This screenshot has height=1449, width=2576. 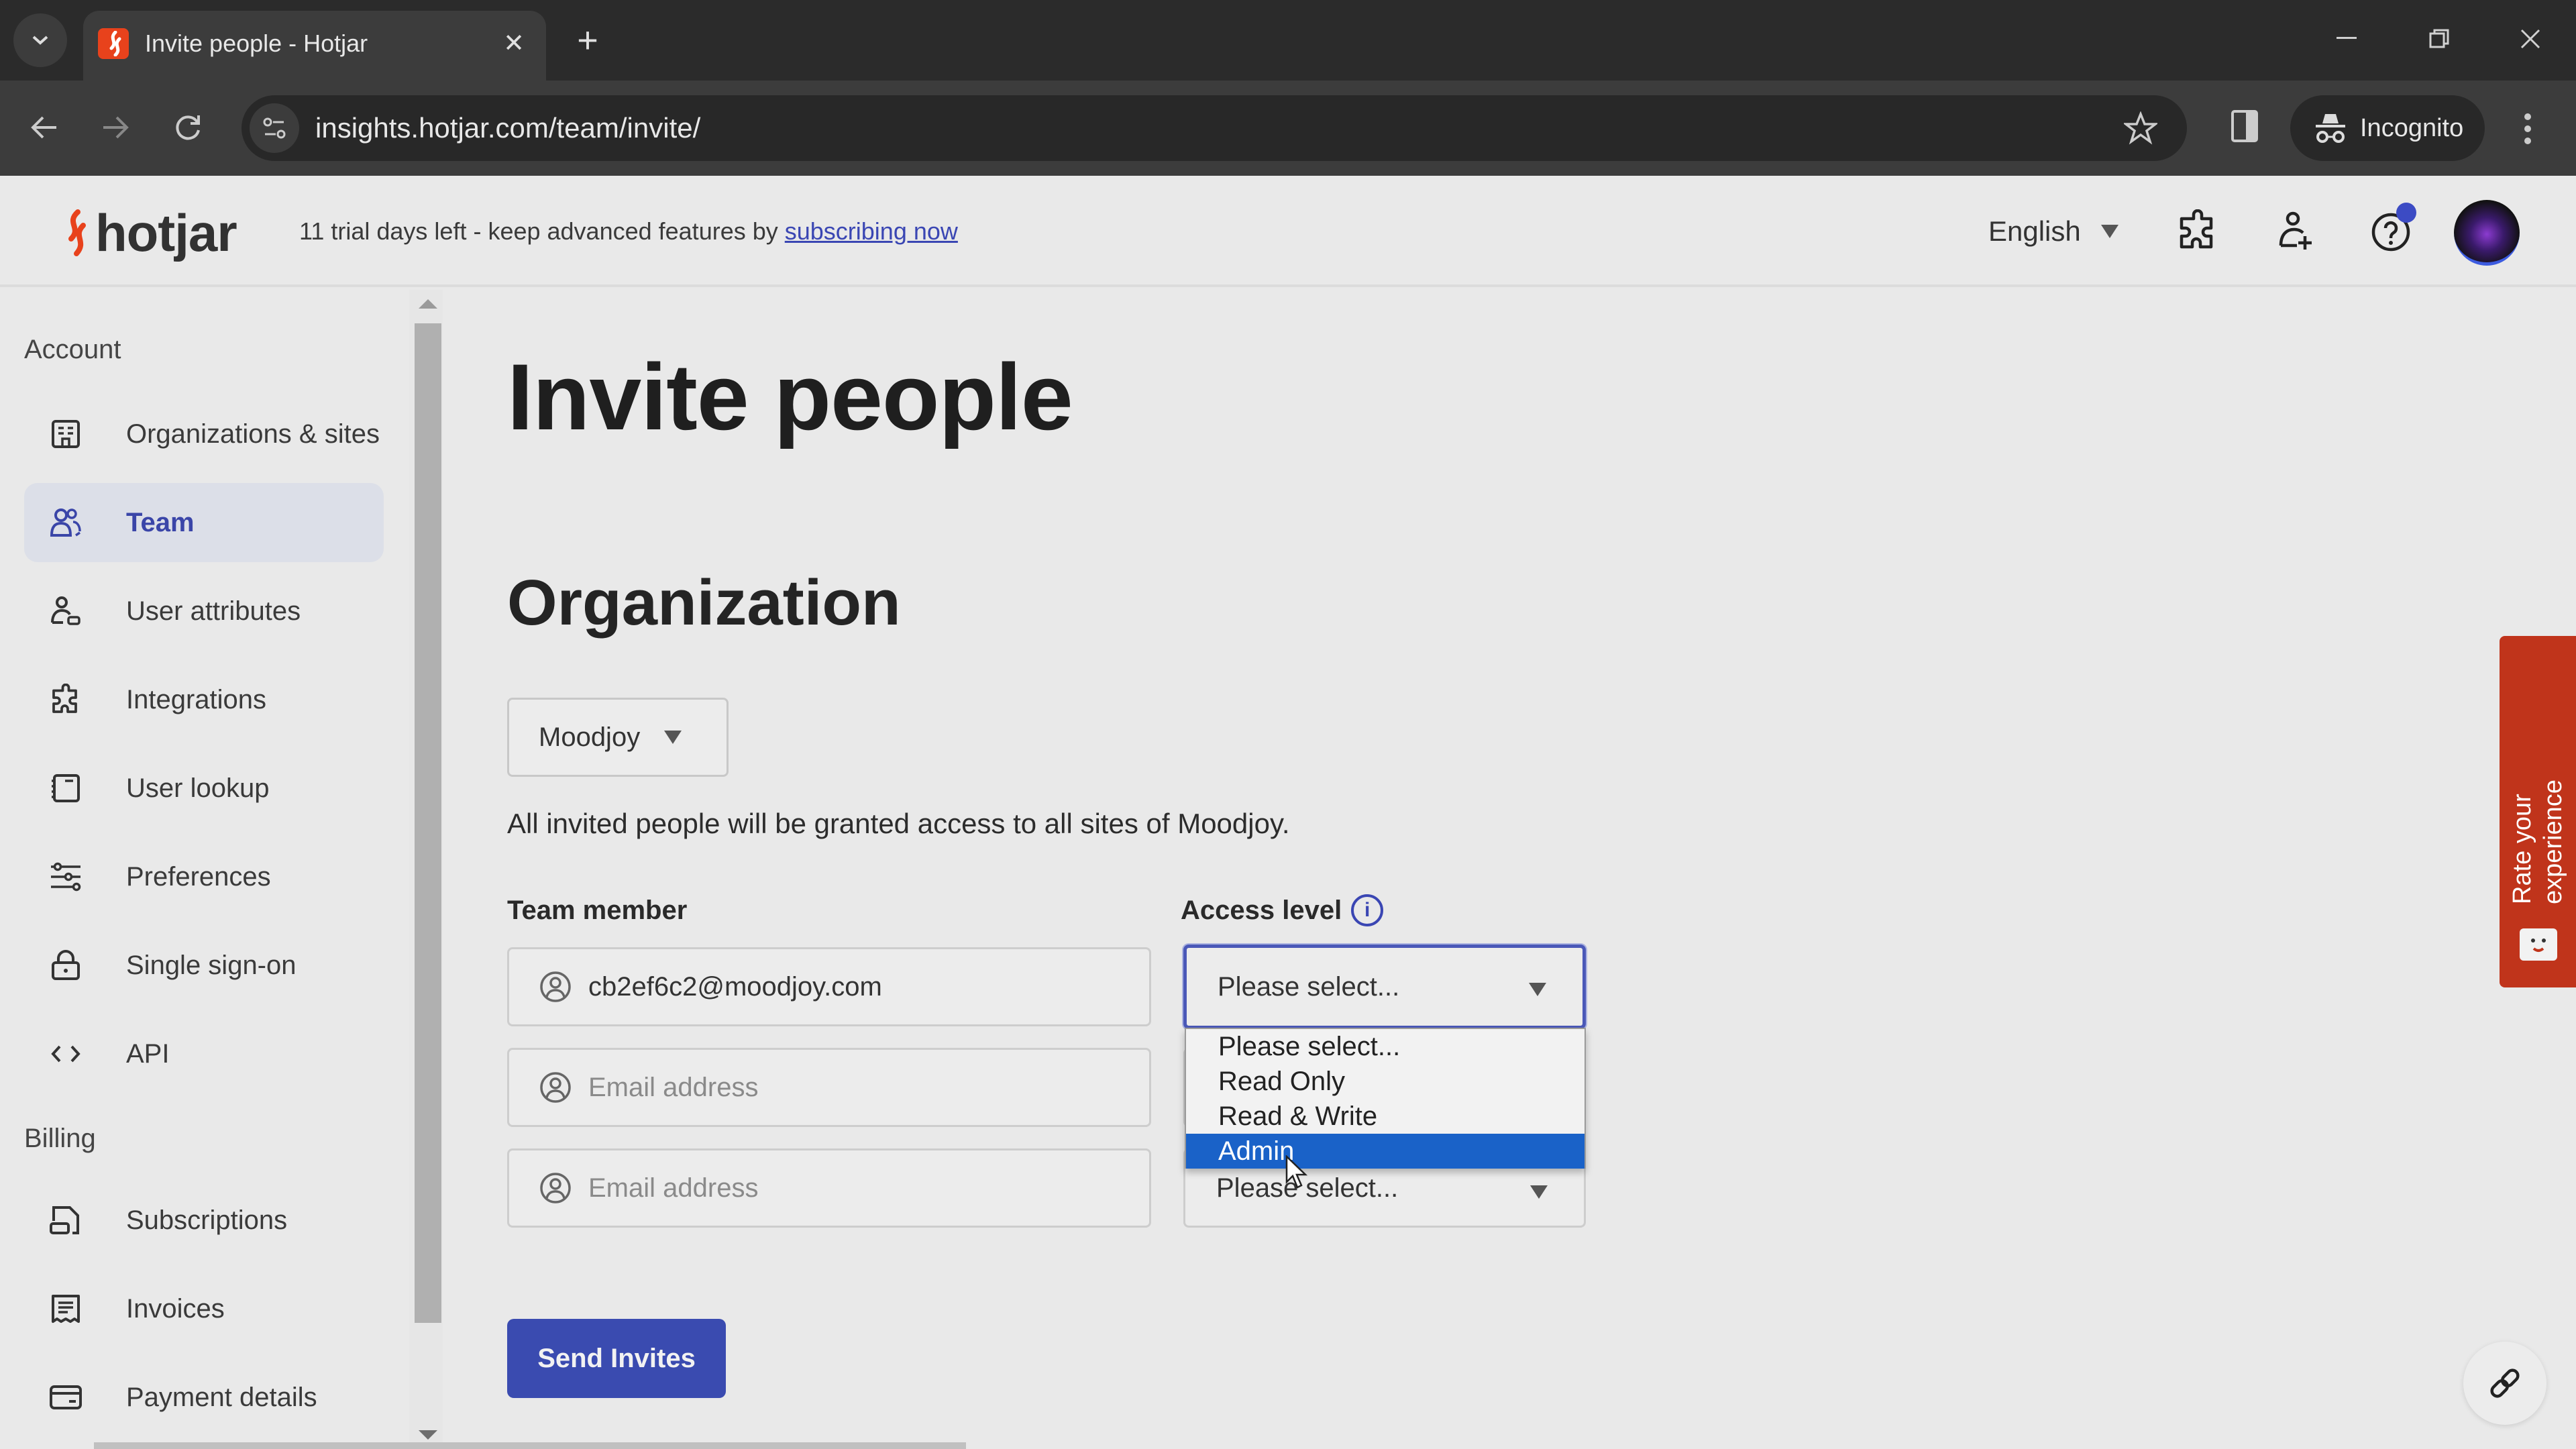 I want to click on notification-dot, so click(x=2406, y=213).